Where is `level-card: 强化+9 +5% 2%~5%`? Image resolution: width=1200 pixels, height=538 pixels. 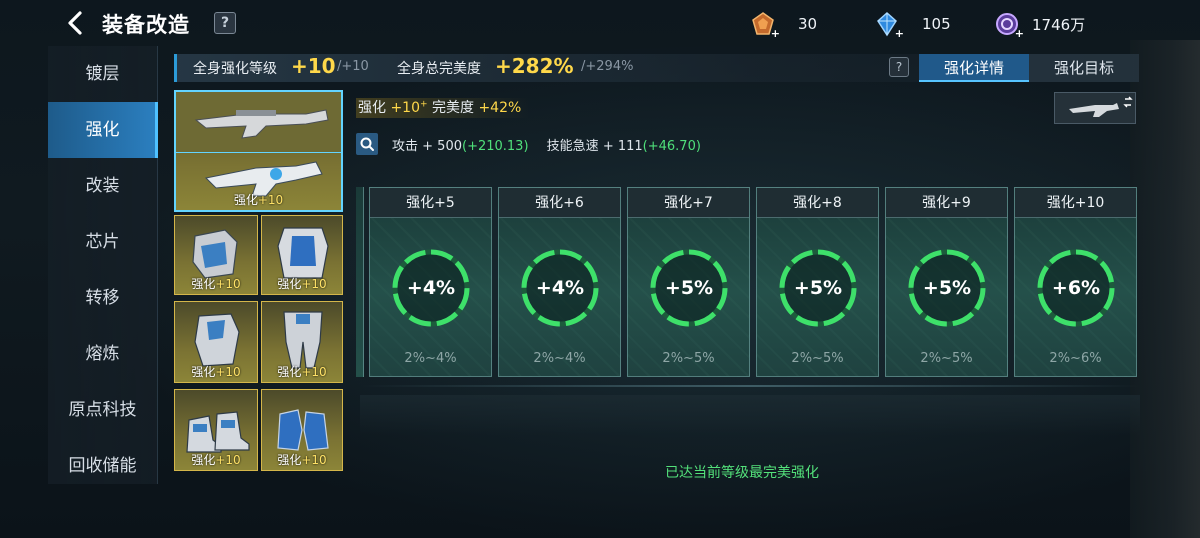
level-card: 强化+9 +5% 2%~5% is located at coordinates (946, 282).